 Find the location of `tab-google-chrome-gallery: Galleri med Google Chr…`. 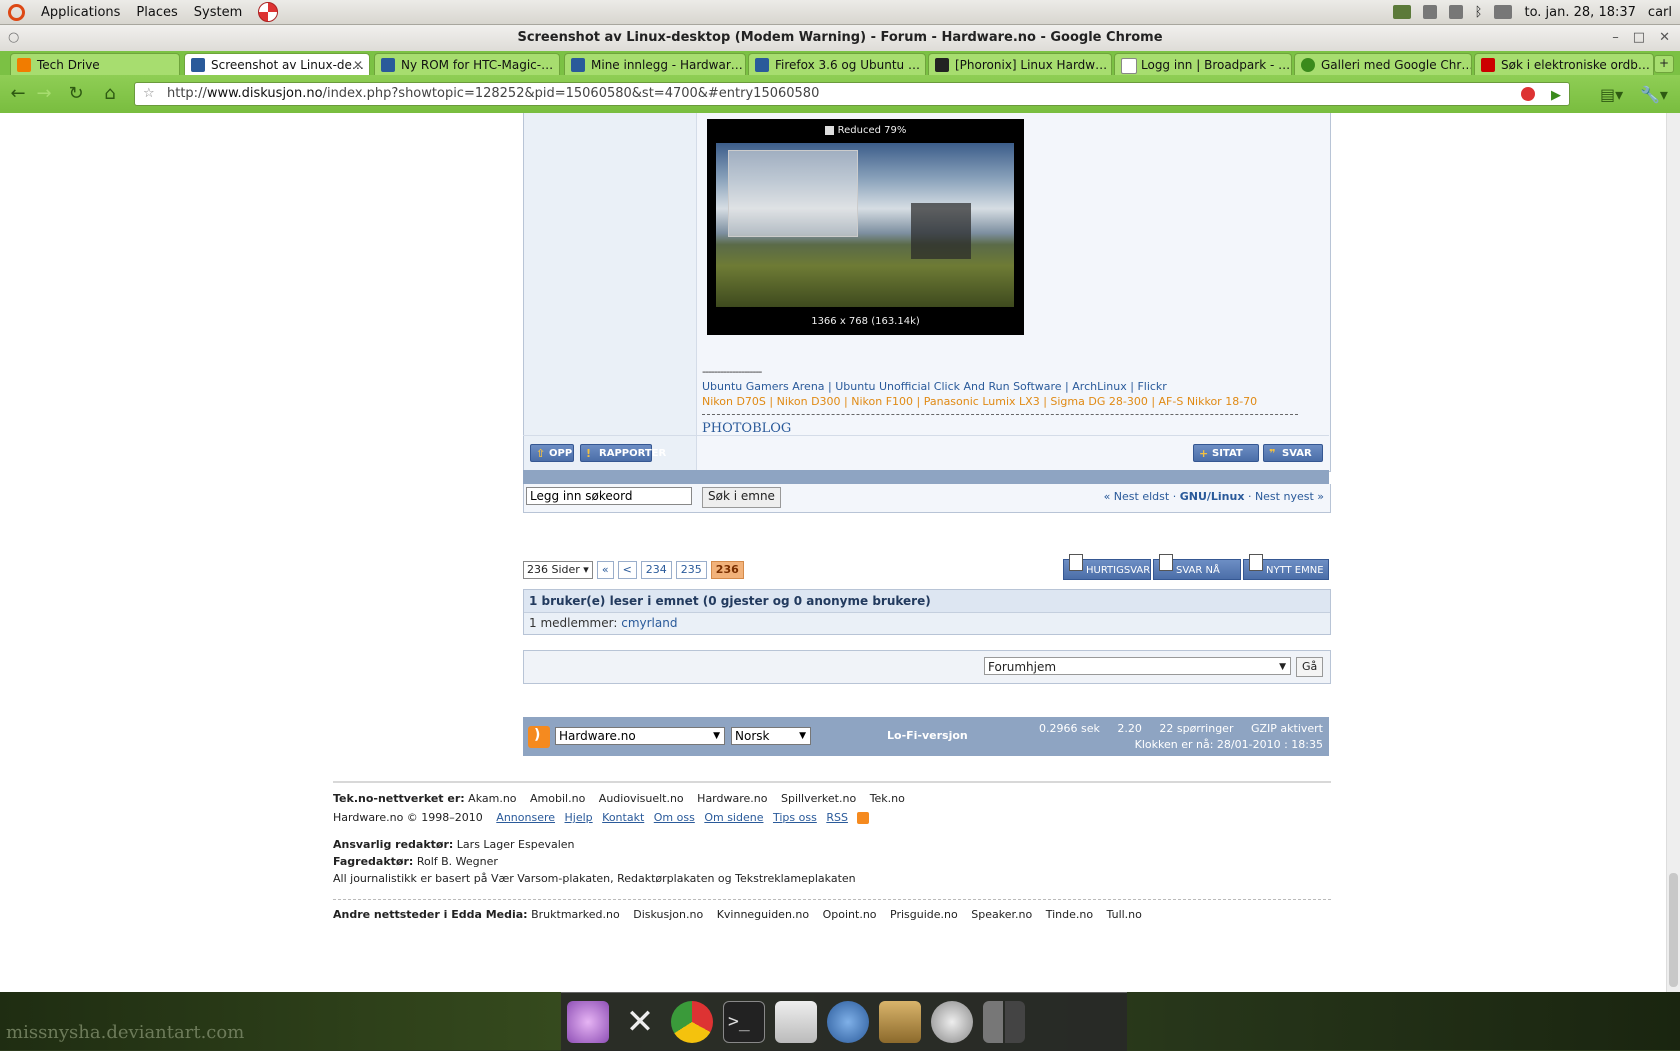

tab-google-chrome-gallery: Galleri med Google Chr… is located at coordinates (1383, 64).